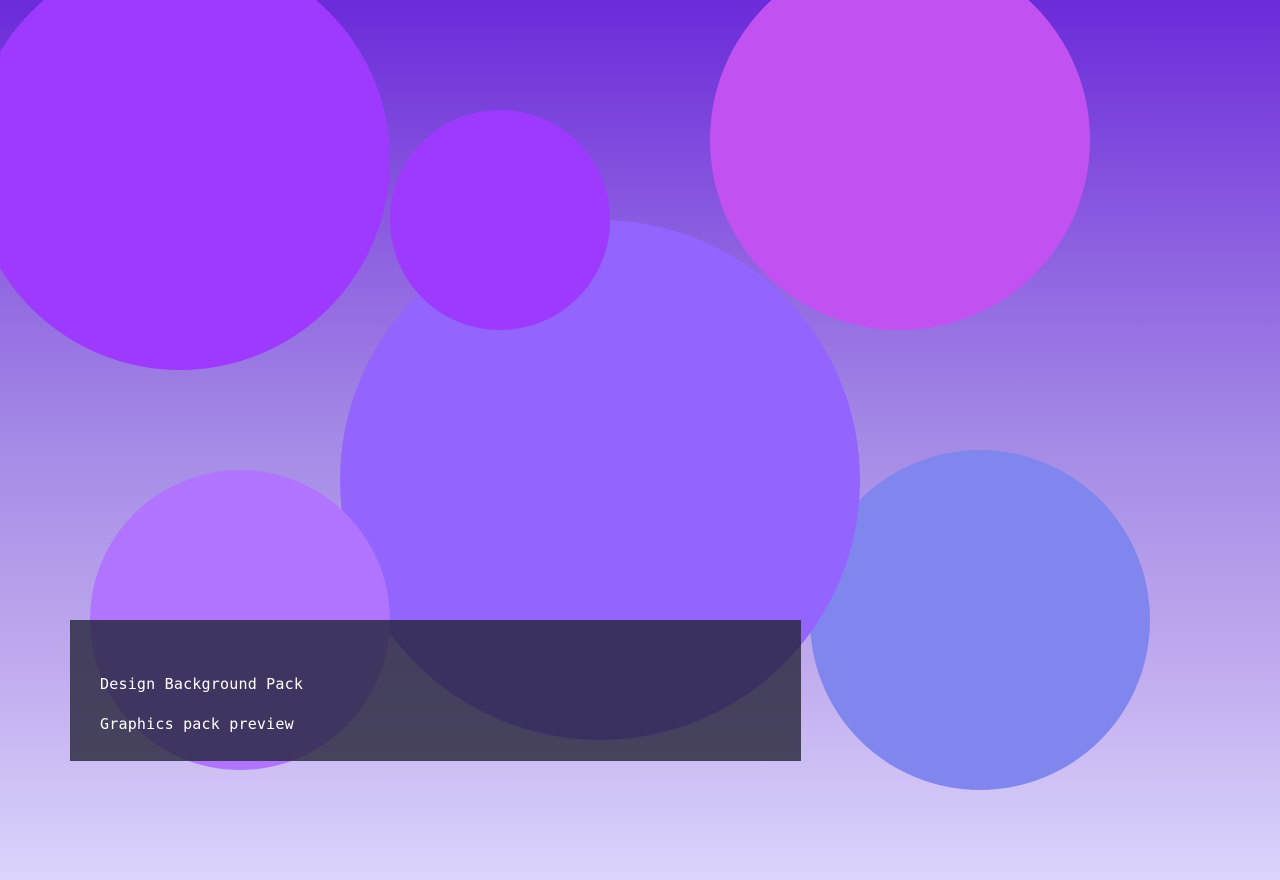 Image resolution: width=1280 pixels, height=880 pixels. I want to click on caption-subtitle: Graphics pack preview, so click(197, 724).